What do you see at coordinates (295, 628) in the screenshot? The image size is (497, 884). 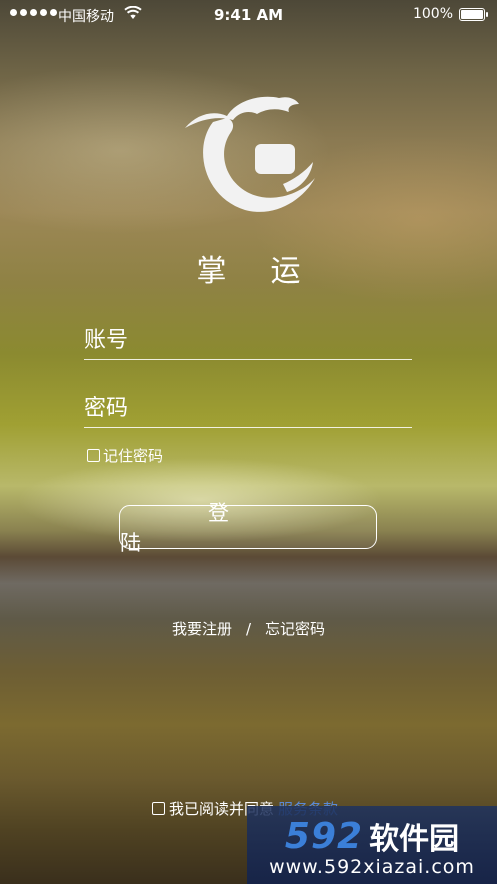 I see `forgot-password-link: 忘记密码` at bounding box center [295, 628].